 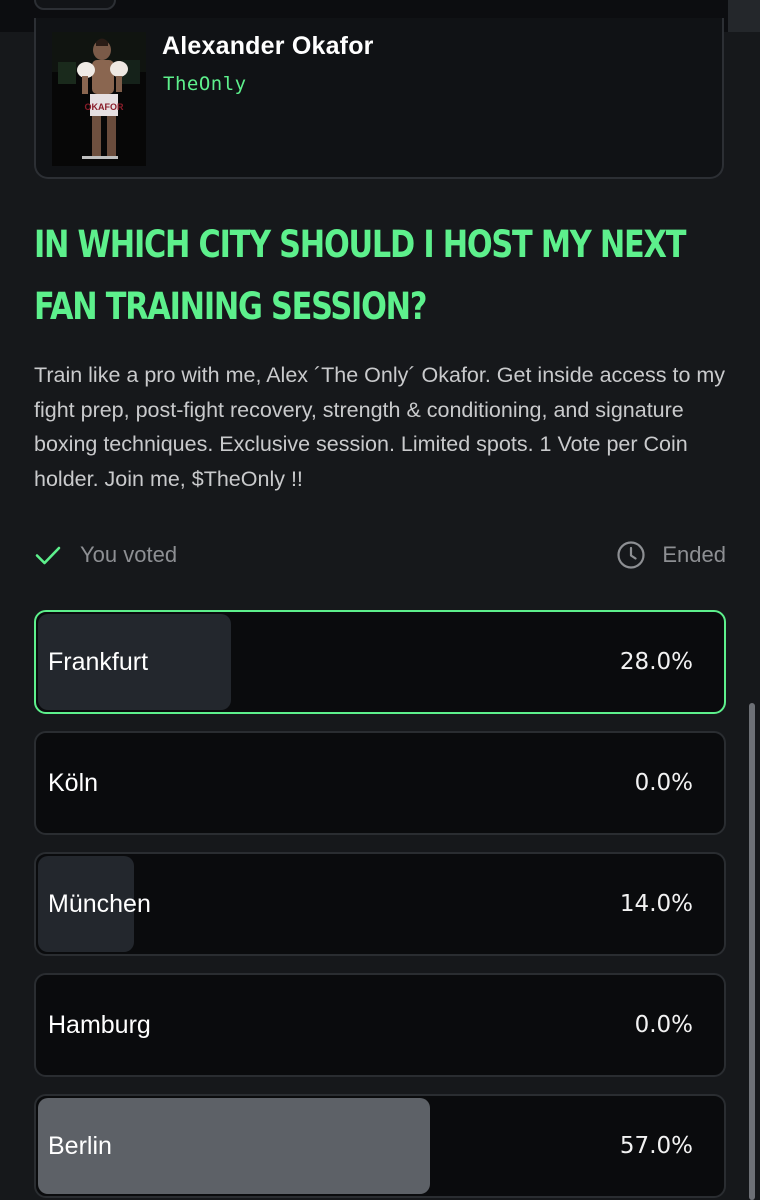 I want to click on poll-option: Frankfurt 28.0%, so click(x=380, y=662).